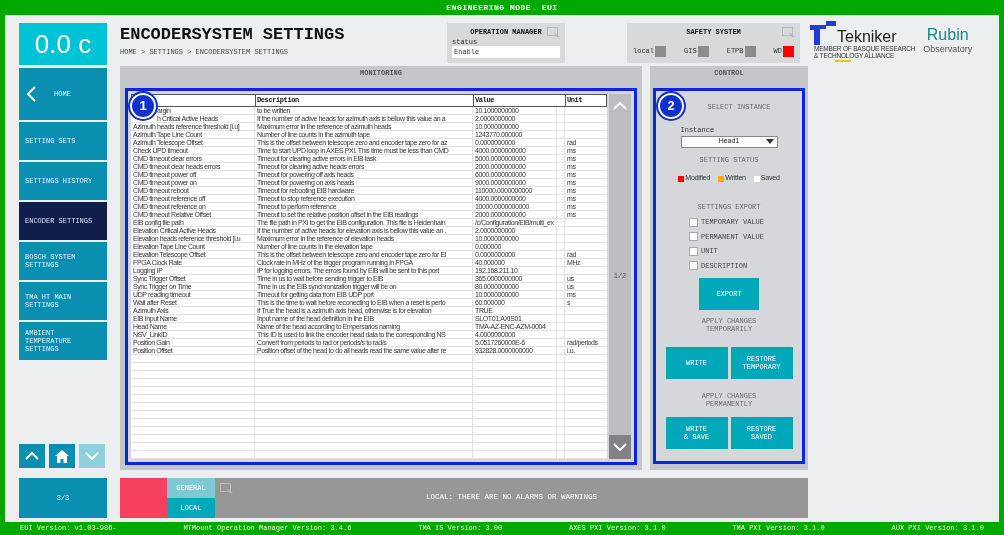 The height and width of the screenshot is (535, 1004). What do you see at coordinates (31, 94) in the screenshot?
I see `chevron-left-icon` at bounding box center [31, 94].